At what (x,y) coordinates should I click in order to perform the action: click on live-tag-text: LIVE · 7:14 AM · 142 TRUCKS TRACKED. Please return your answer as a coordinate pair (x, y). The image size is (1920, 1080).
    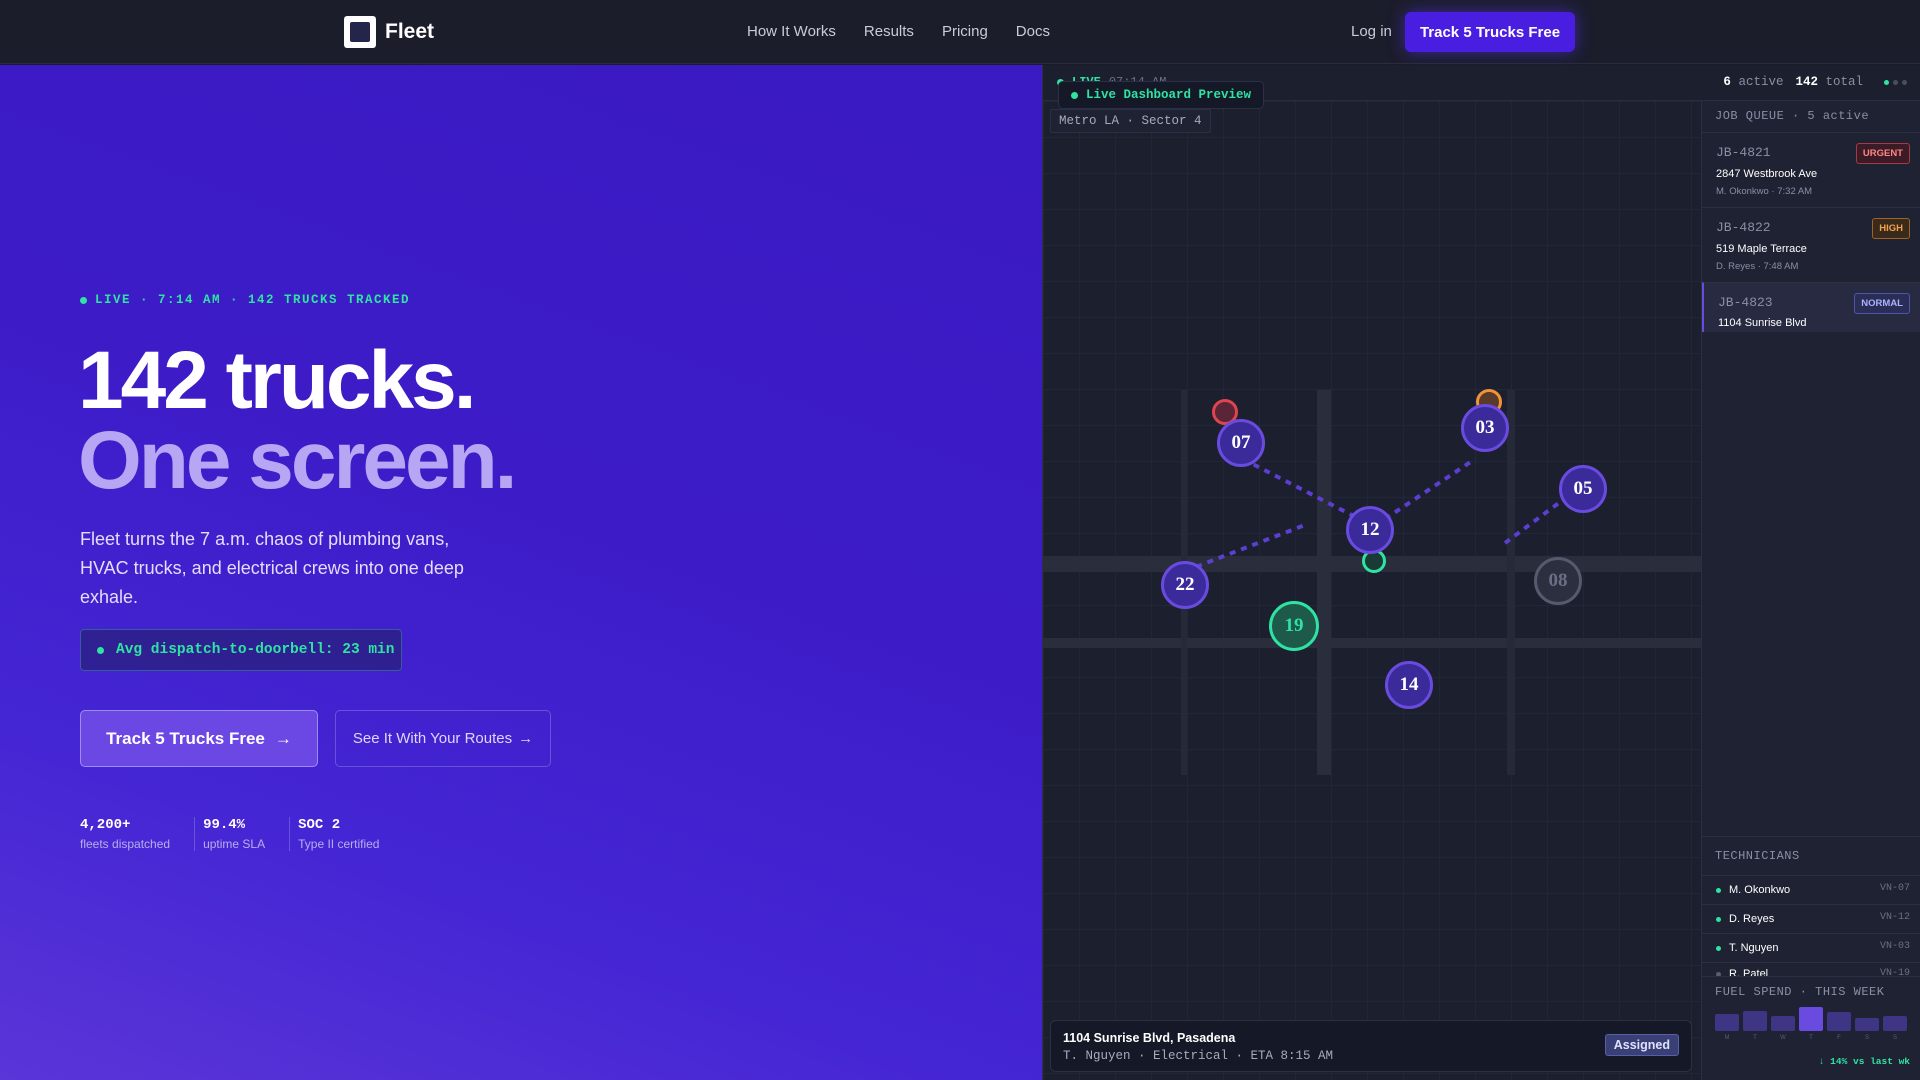
    Looking at the image, I should click on (253, 300).